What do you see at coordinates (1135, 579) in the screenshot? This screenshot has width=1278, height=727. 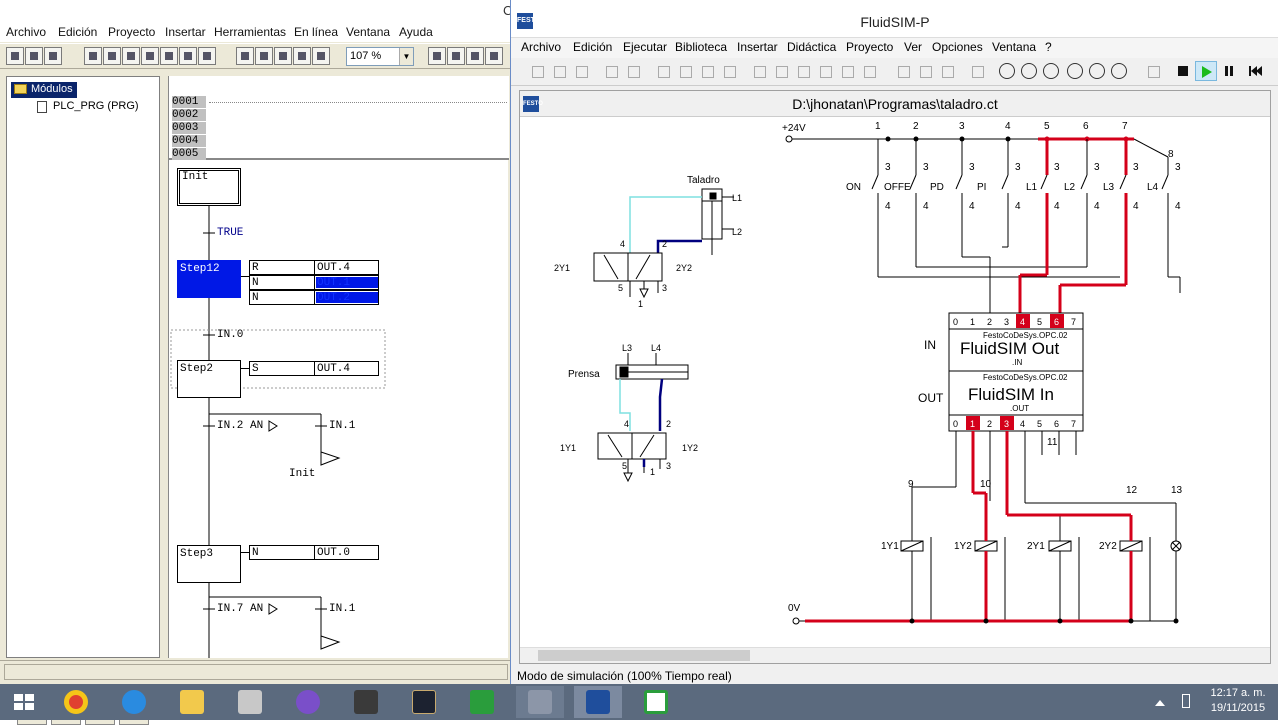 I see `coil-2y2` at bounding box center [1135, 579].